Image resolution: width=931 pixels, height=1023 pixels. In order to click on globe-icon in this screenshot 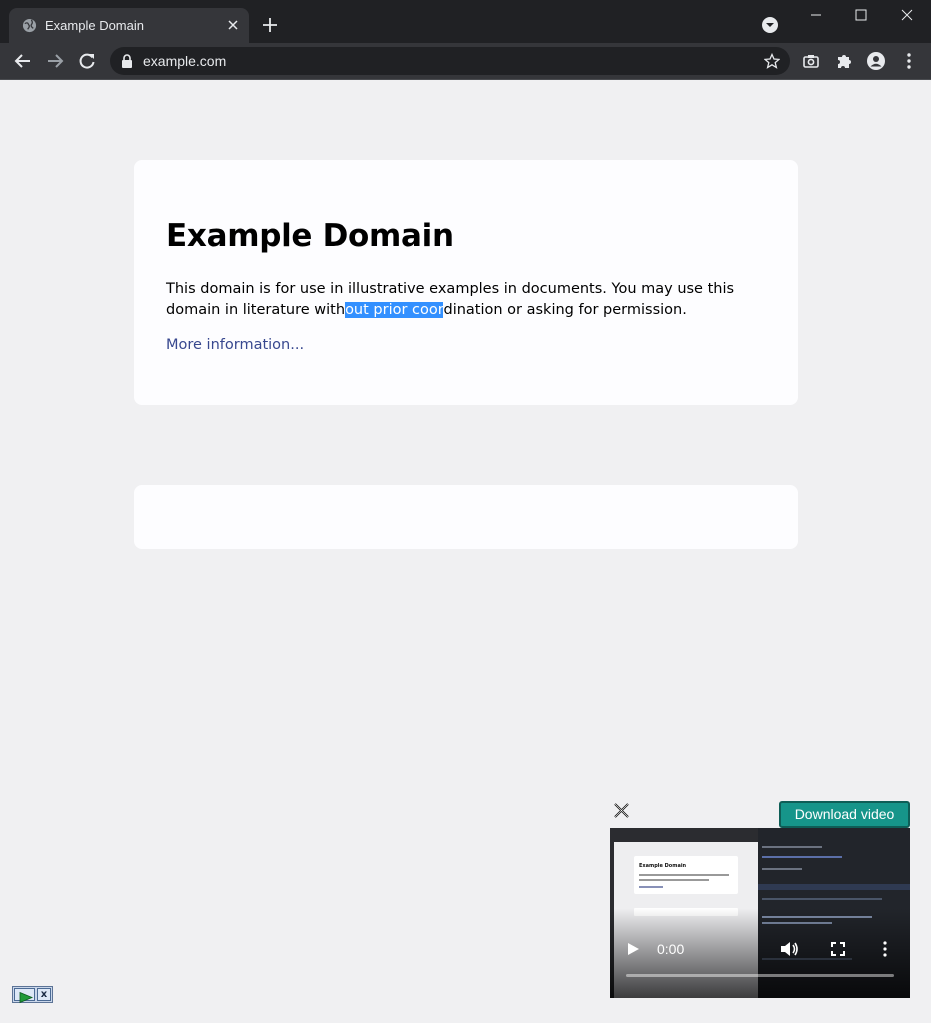, I will do `click(29, 25)`.